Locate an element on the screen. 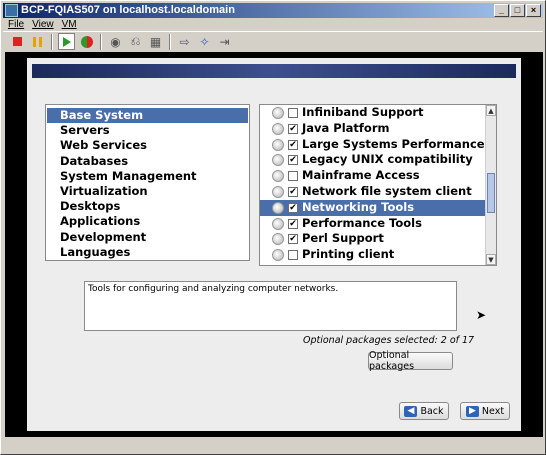  package-item: ✔ Networking Tools is located at coordinates (378, 207).